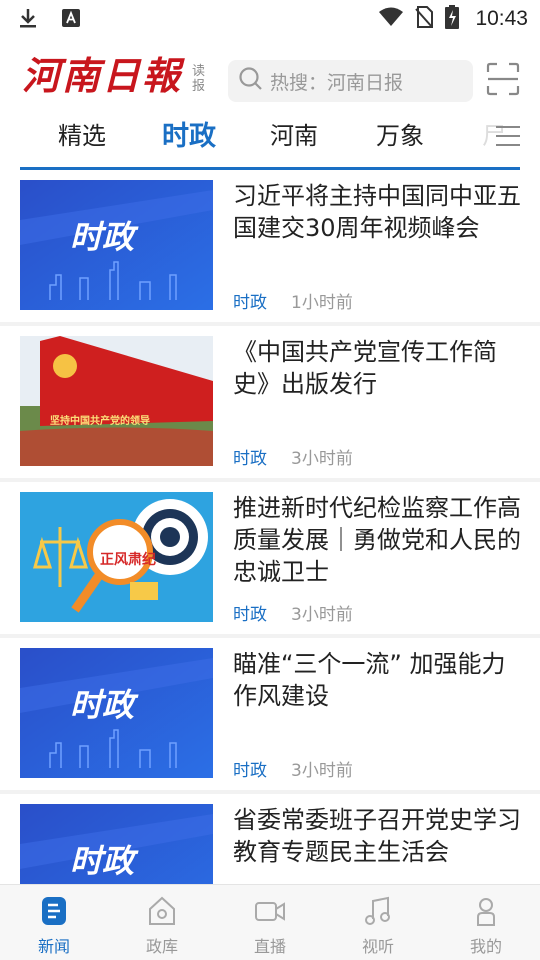 The height and width of the screenshot is (960, 540). I want to click on thumbnail-text: 坚持中国共产党的领导, so click(100, 420).